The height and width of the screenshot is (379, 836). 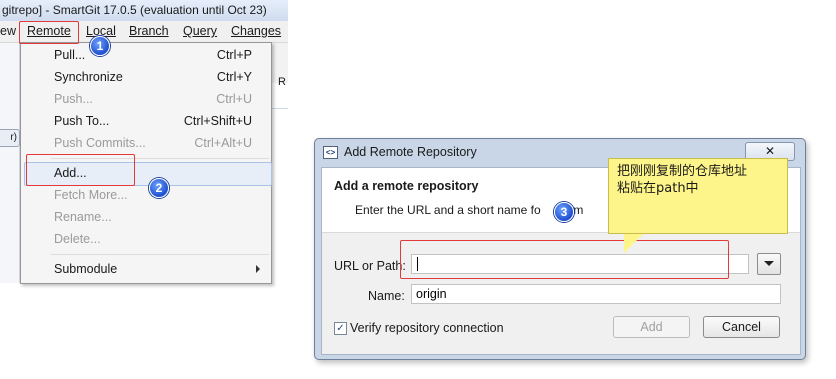 I want to click on dialog-subtitle: Enter the URL and a short name forem, so click(x=469, y=210).